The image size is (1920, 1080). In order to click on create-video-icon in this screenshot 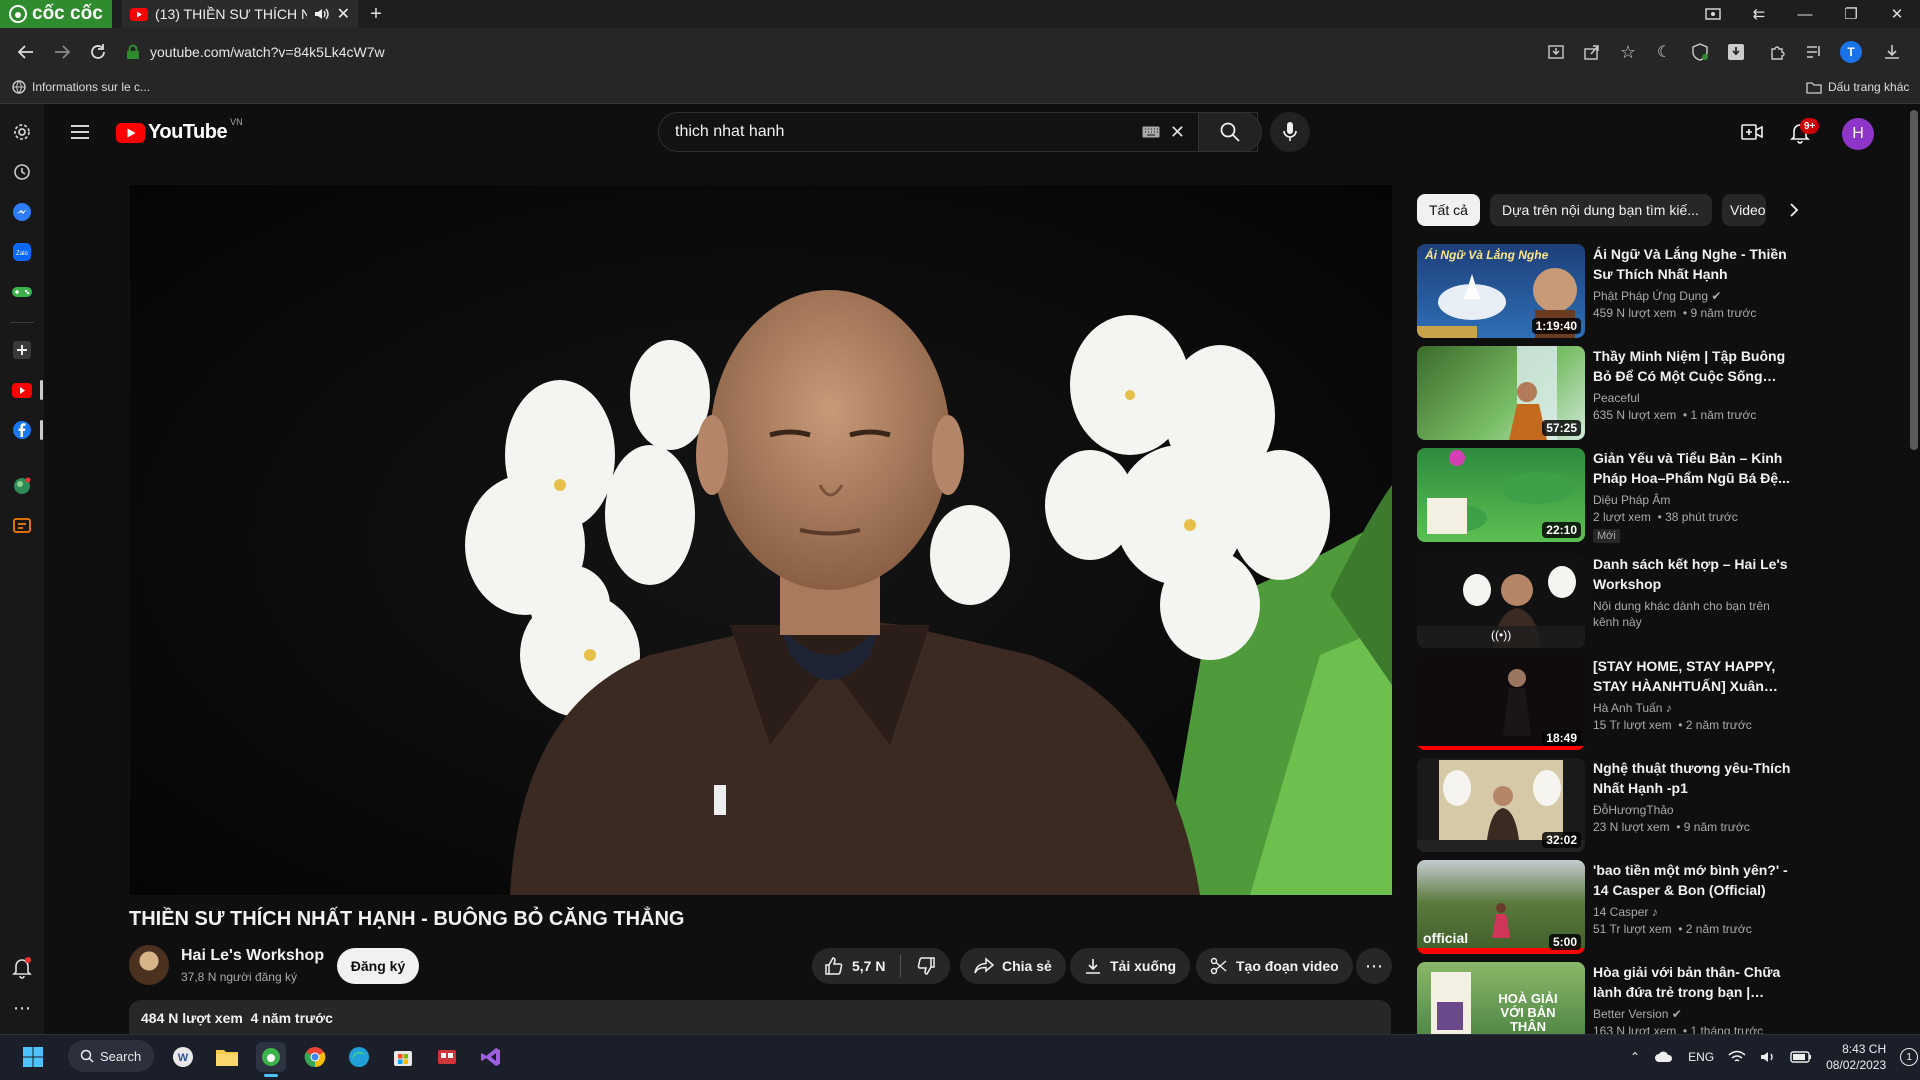, I will do `click(1752, 132)`.